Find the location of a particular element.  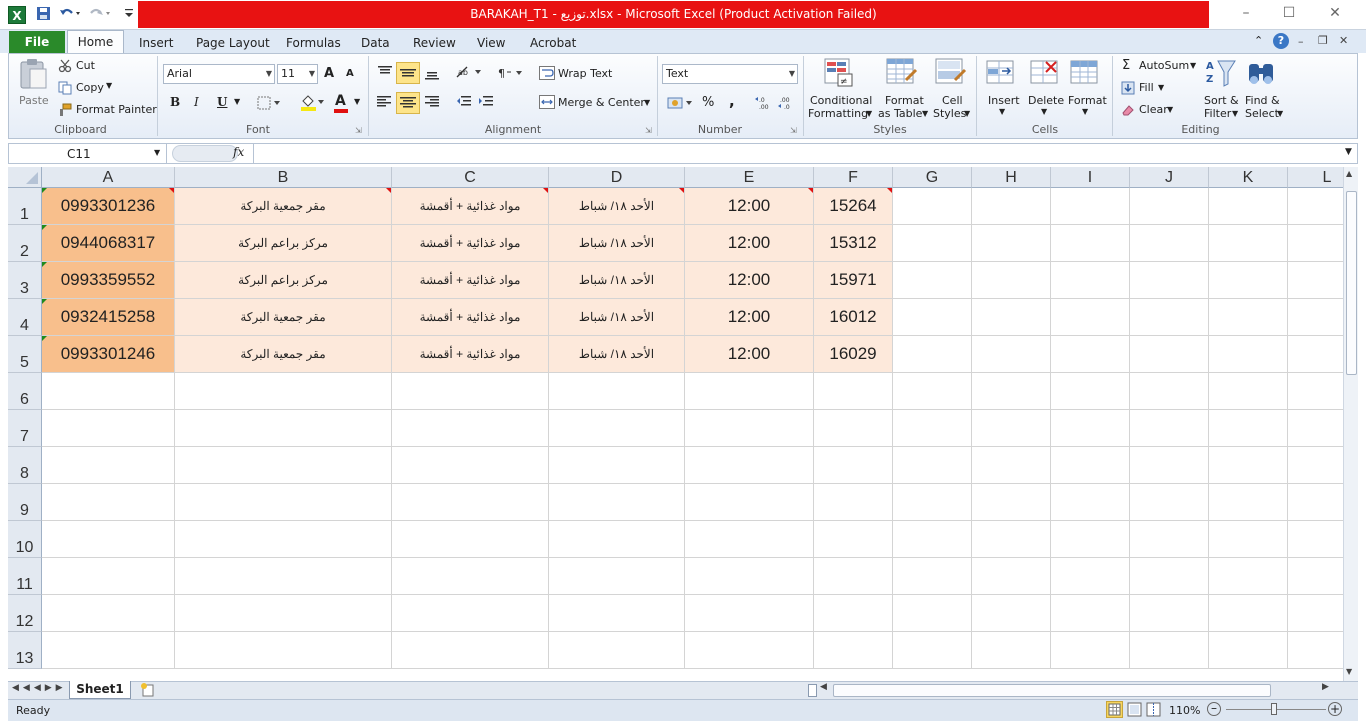

ribbon-minimize-icon: ⌃ is located at coordinates (1258, 40).